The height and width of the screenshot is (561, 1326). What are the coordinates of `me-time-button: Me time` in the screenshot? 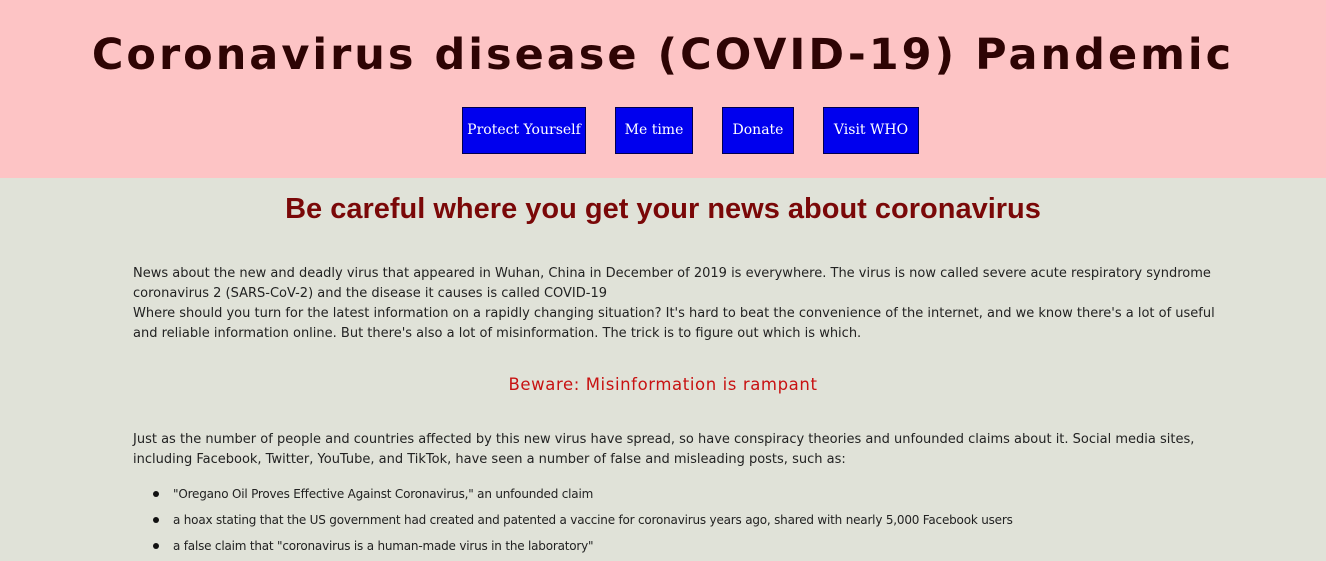 It's located at (654, 130).